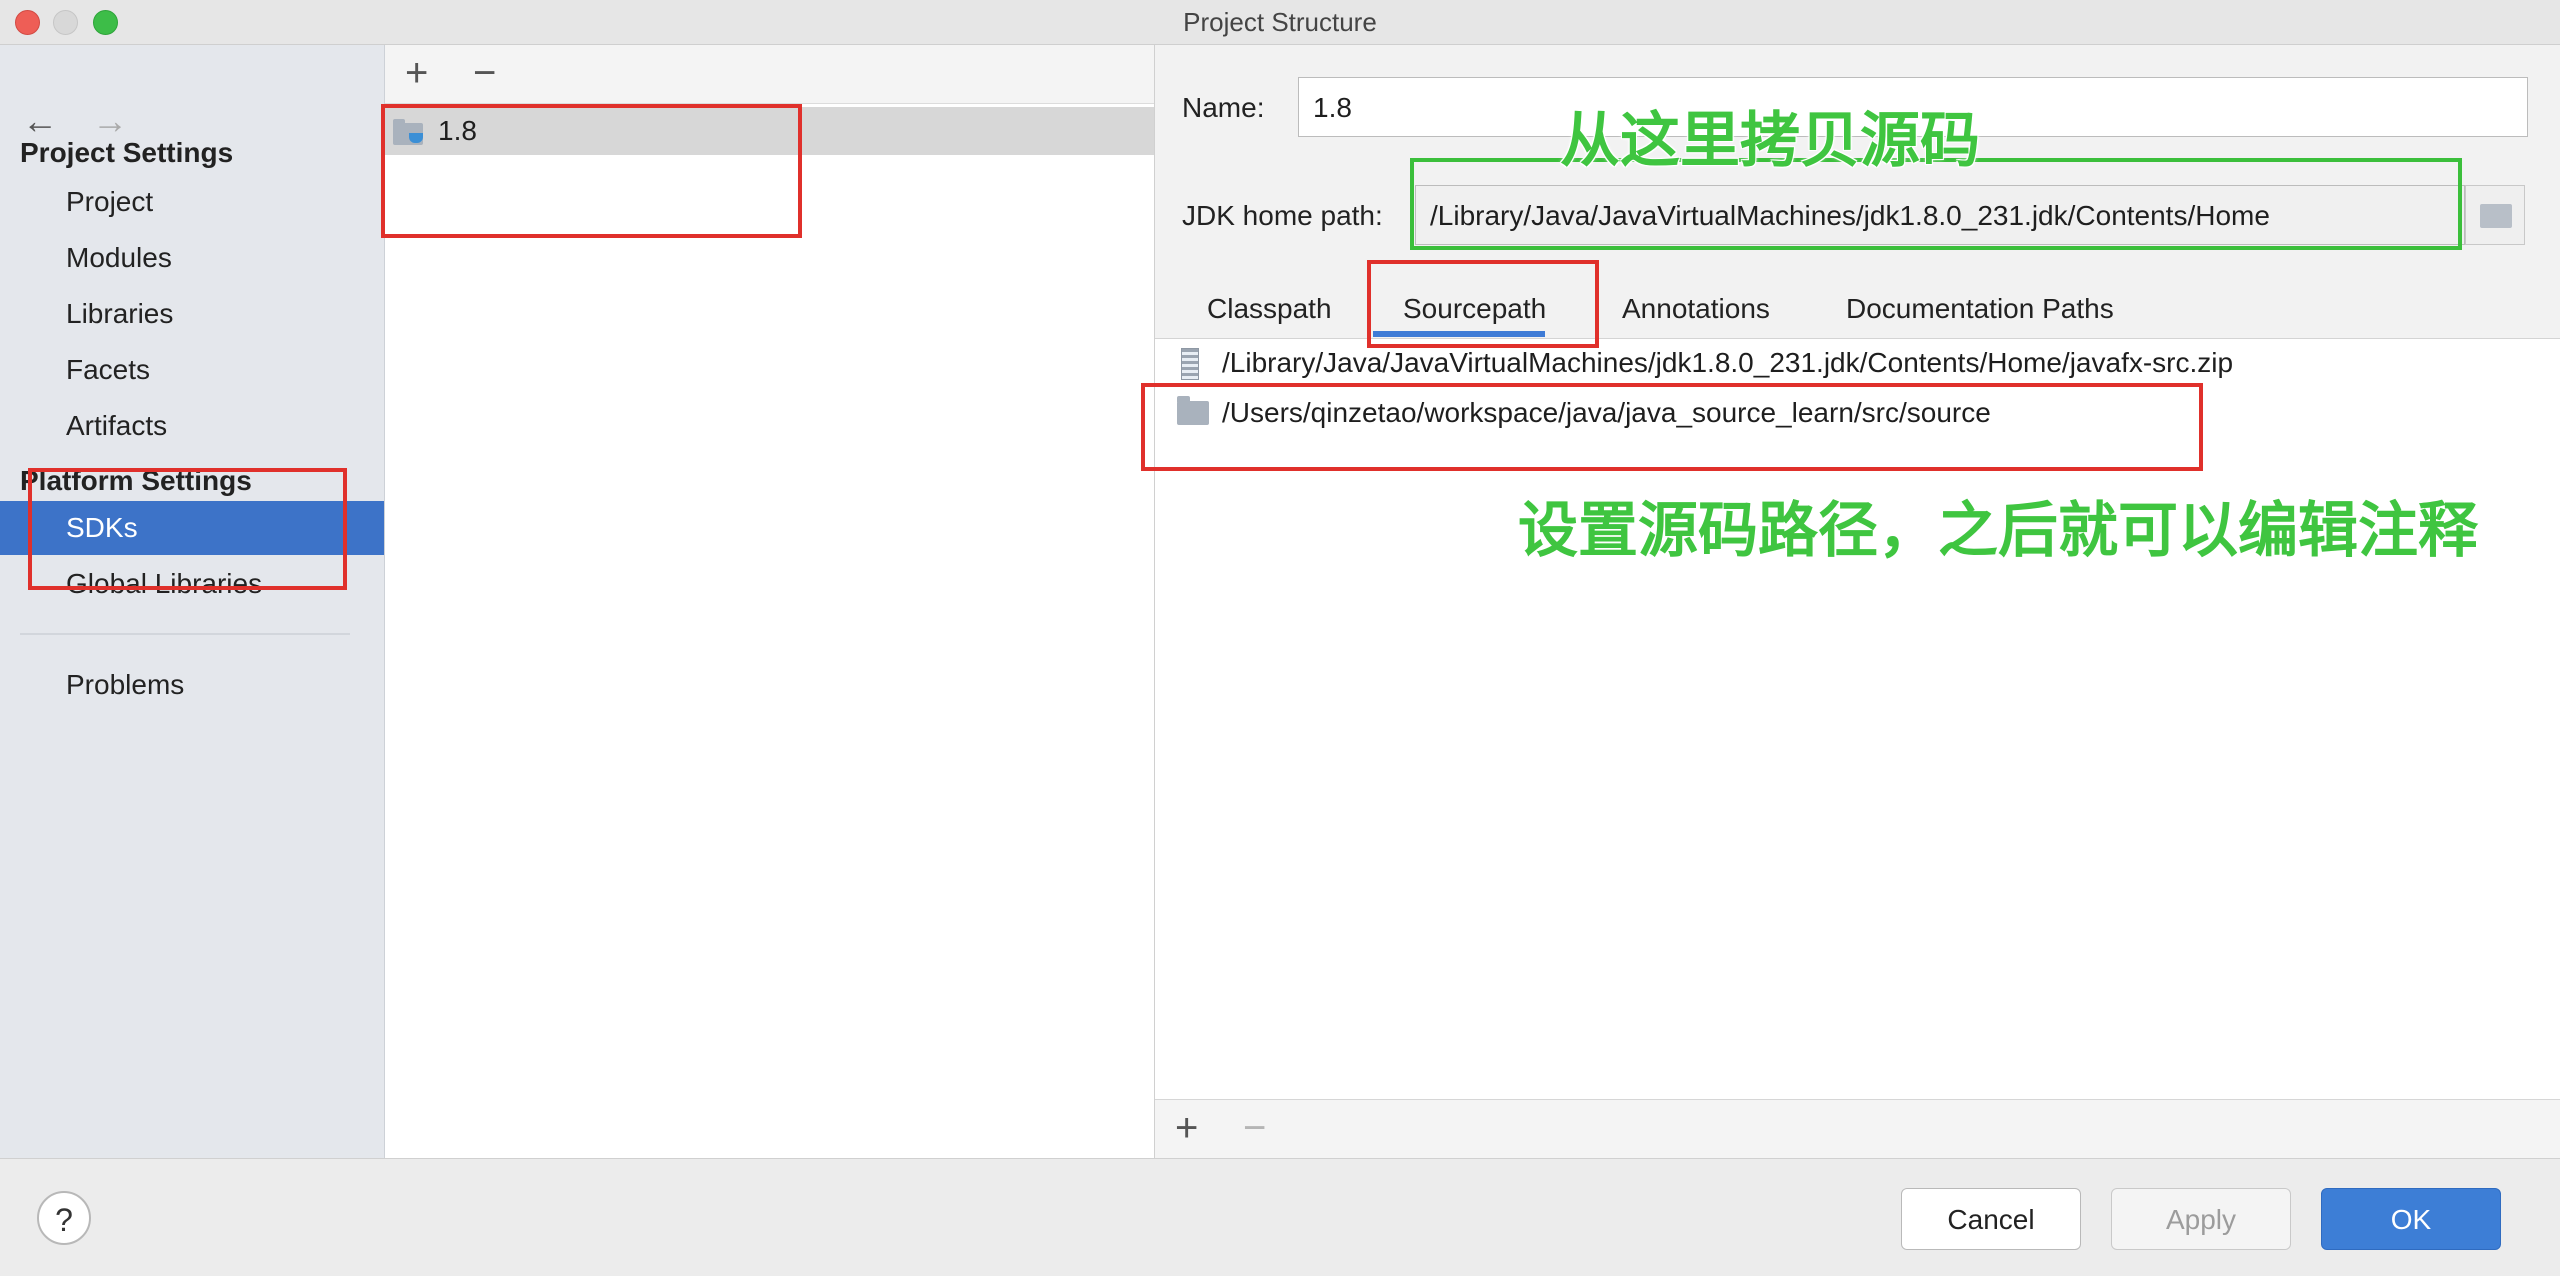  Describe the element at coordinates (2201, 1219) in the screenshot. I see `apply-button: Apply` at that location.